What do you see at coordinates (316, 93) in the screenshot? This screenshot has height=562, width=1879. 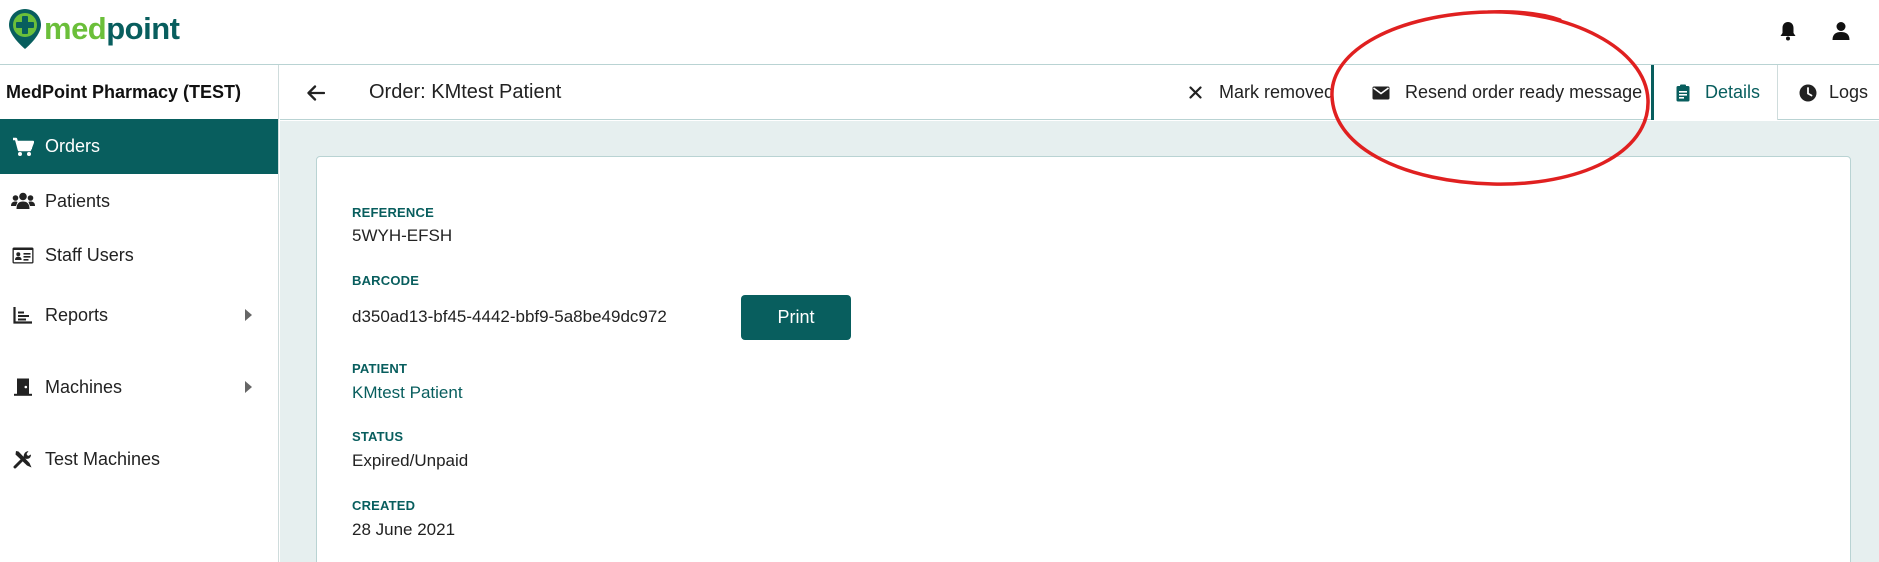 I see `back-arrow-icon` at bounding box center [316, 93].